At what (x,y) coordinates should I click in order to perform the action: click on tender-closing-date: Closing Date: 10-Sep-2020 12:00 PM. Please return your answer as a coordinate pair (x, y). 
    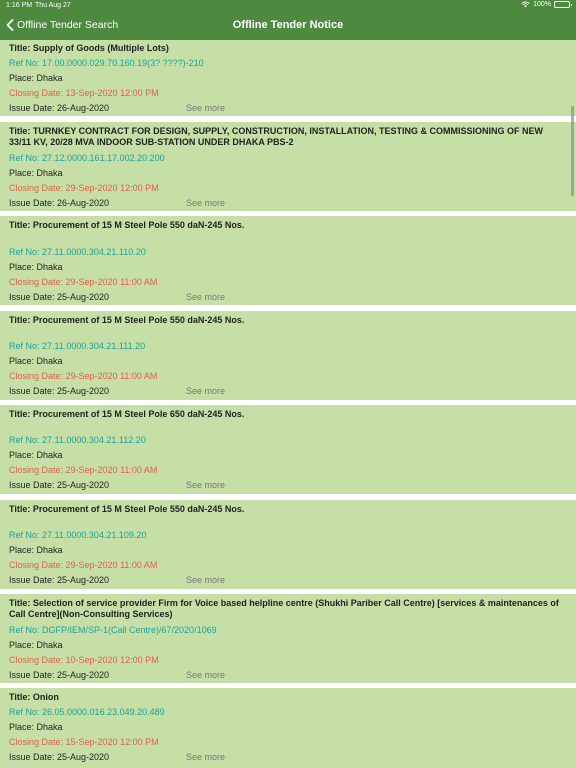
    Looking at the image, I should click on (84, 660).